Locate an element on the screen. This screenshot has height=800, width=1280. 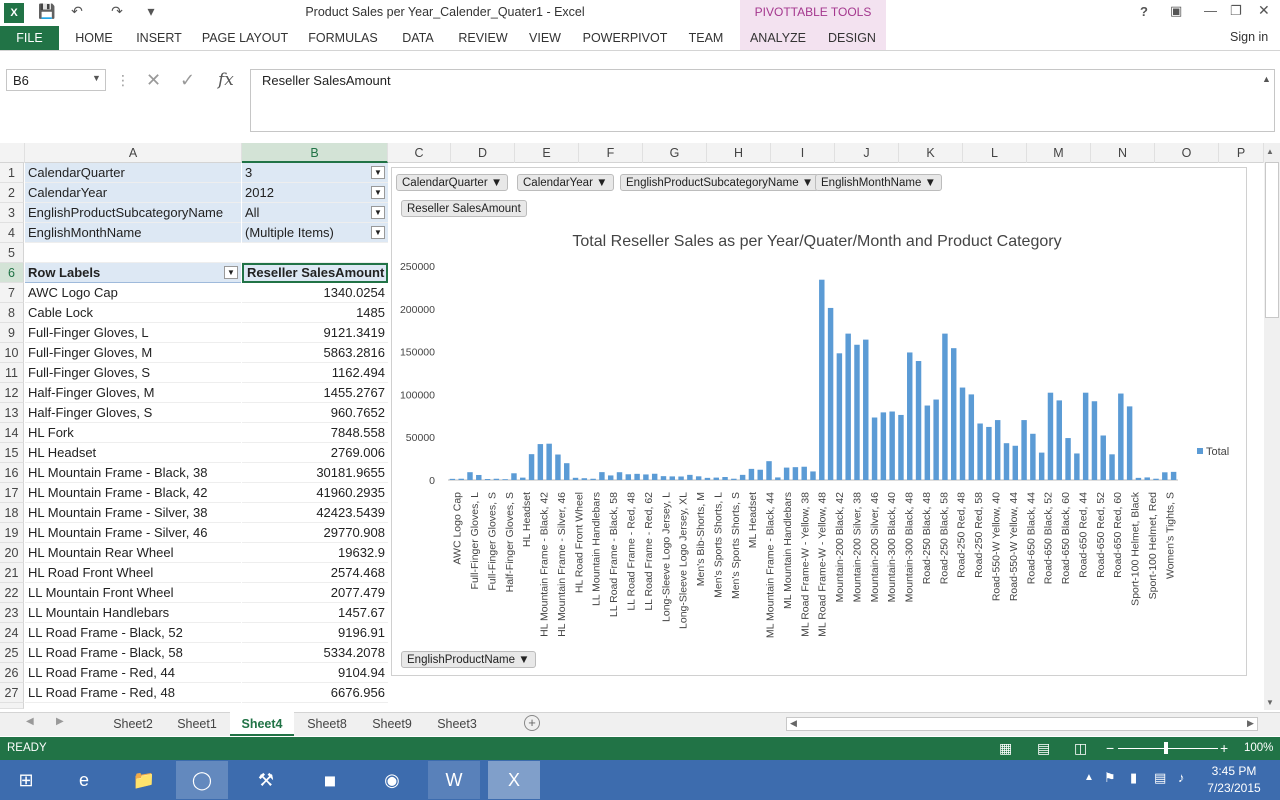
product-name-cell: HL Fork is located at coordinates (133, 433).